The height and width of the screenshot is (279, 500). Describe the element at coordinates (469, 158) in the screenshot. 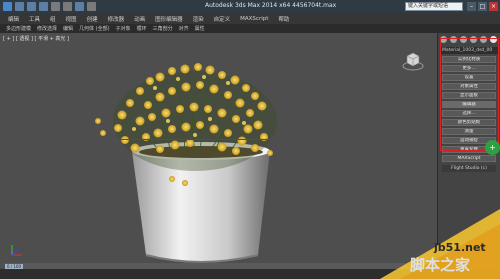

I see `maxscript-button: MAXScript` at that location.